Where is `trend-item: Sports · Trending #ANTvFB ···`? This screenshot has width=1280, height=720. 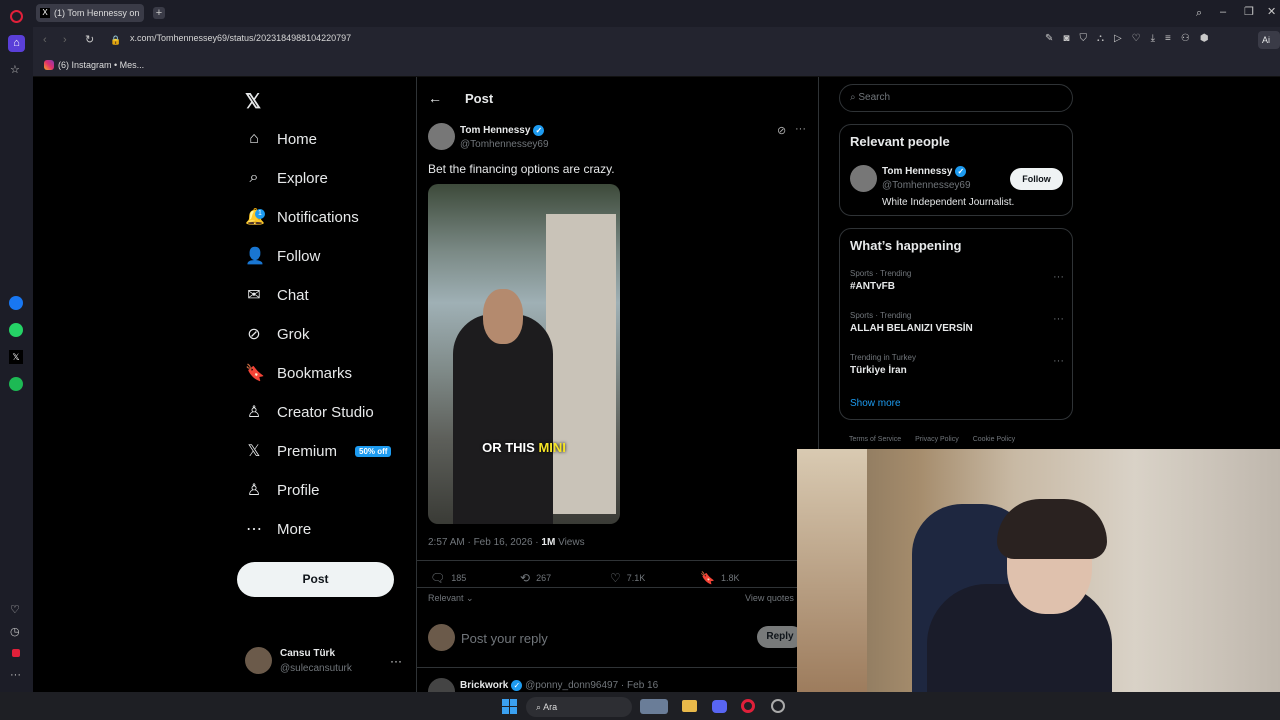
trend-item: Sports · Trending #ANTvFB ··· is located at coordinates (957, 280).